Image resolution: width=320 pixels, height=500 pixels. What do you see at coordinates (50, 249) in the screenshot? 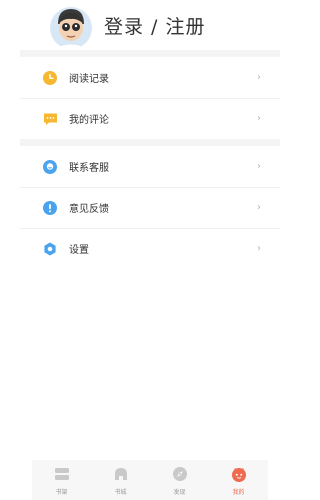
I see `settings-icon` at bounding box center [50, 249].